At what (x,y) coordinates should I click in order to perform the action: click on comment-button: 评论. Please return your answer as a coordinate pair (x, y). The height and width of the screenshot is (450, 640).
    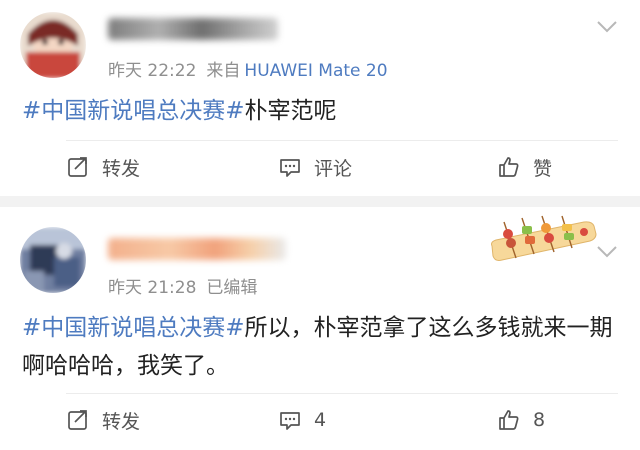
    Looking at the image, I should click on (315, 167).